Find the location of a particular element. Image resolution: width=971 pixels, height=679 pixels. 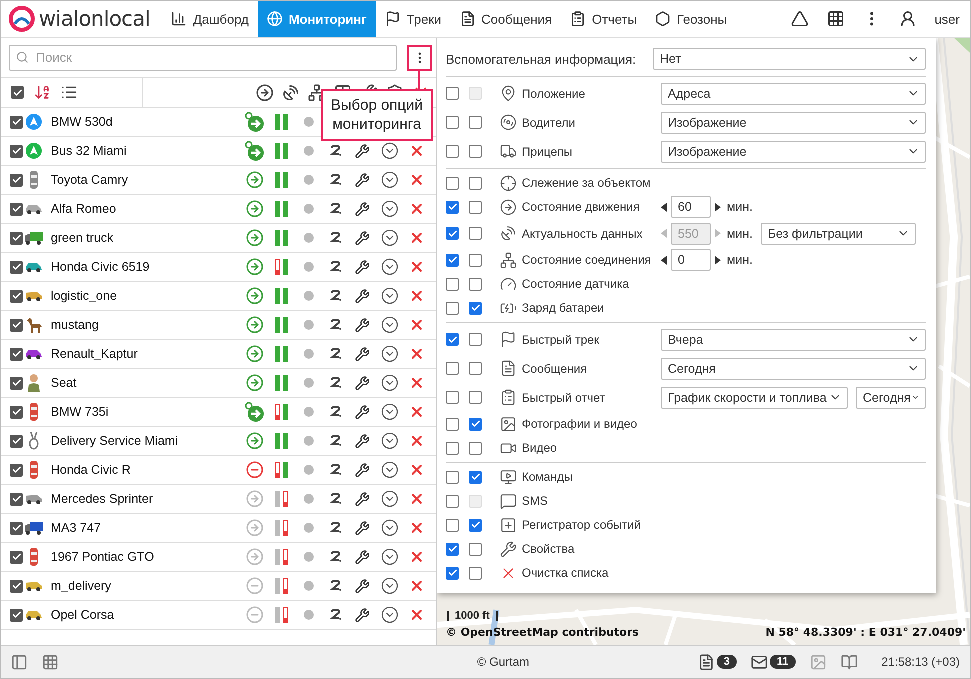

dropdown: Сегодня is located at coordinates (793, 369).